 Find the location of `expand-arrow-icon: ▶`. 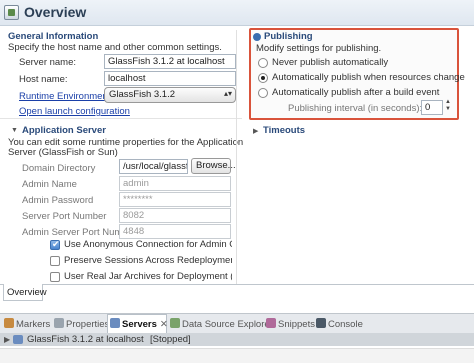

expand-arrow-icon: ▶ is located at coordinates (7, 339).